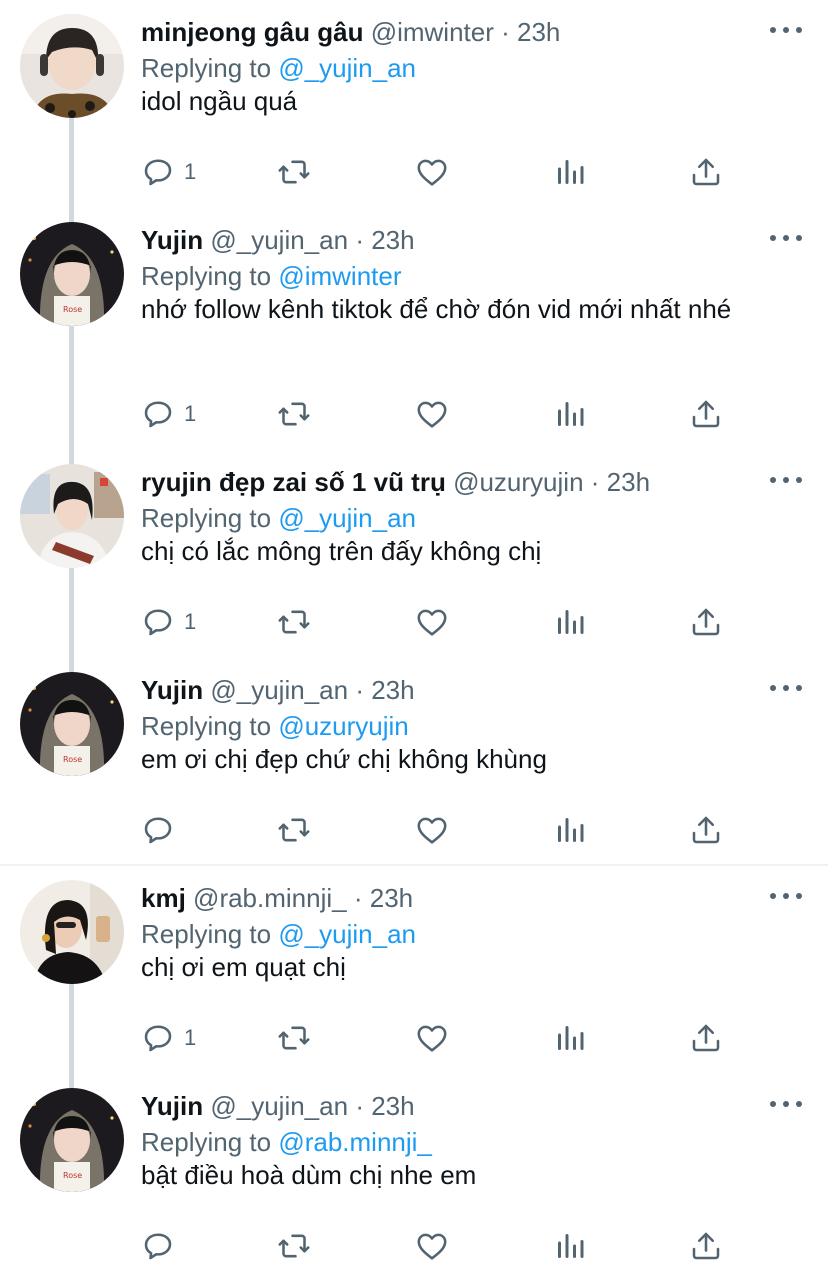 The height and width of the screenshot is (1279, 828). I want to click on tweet-header: minjeong gâu gâu @imwinter · 23h, so click(350, 32).